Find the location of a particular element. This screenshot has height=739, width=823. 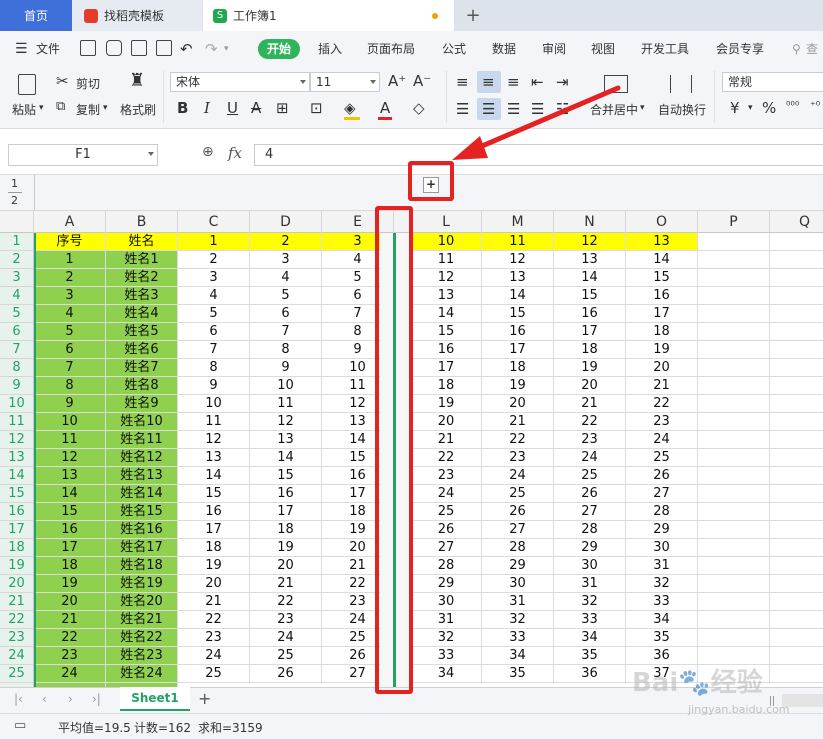

clear-format-icon: ◇ is located at coordinates (419, 108).